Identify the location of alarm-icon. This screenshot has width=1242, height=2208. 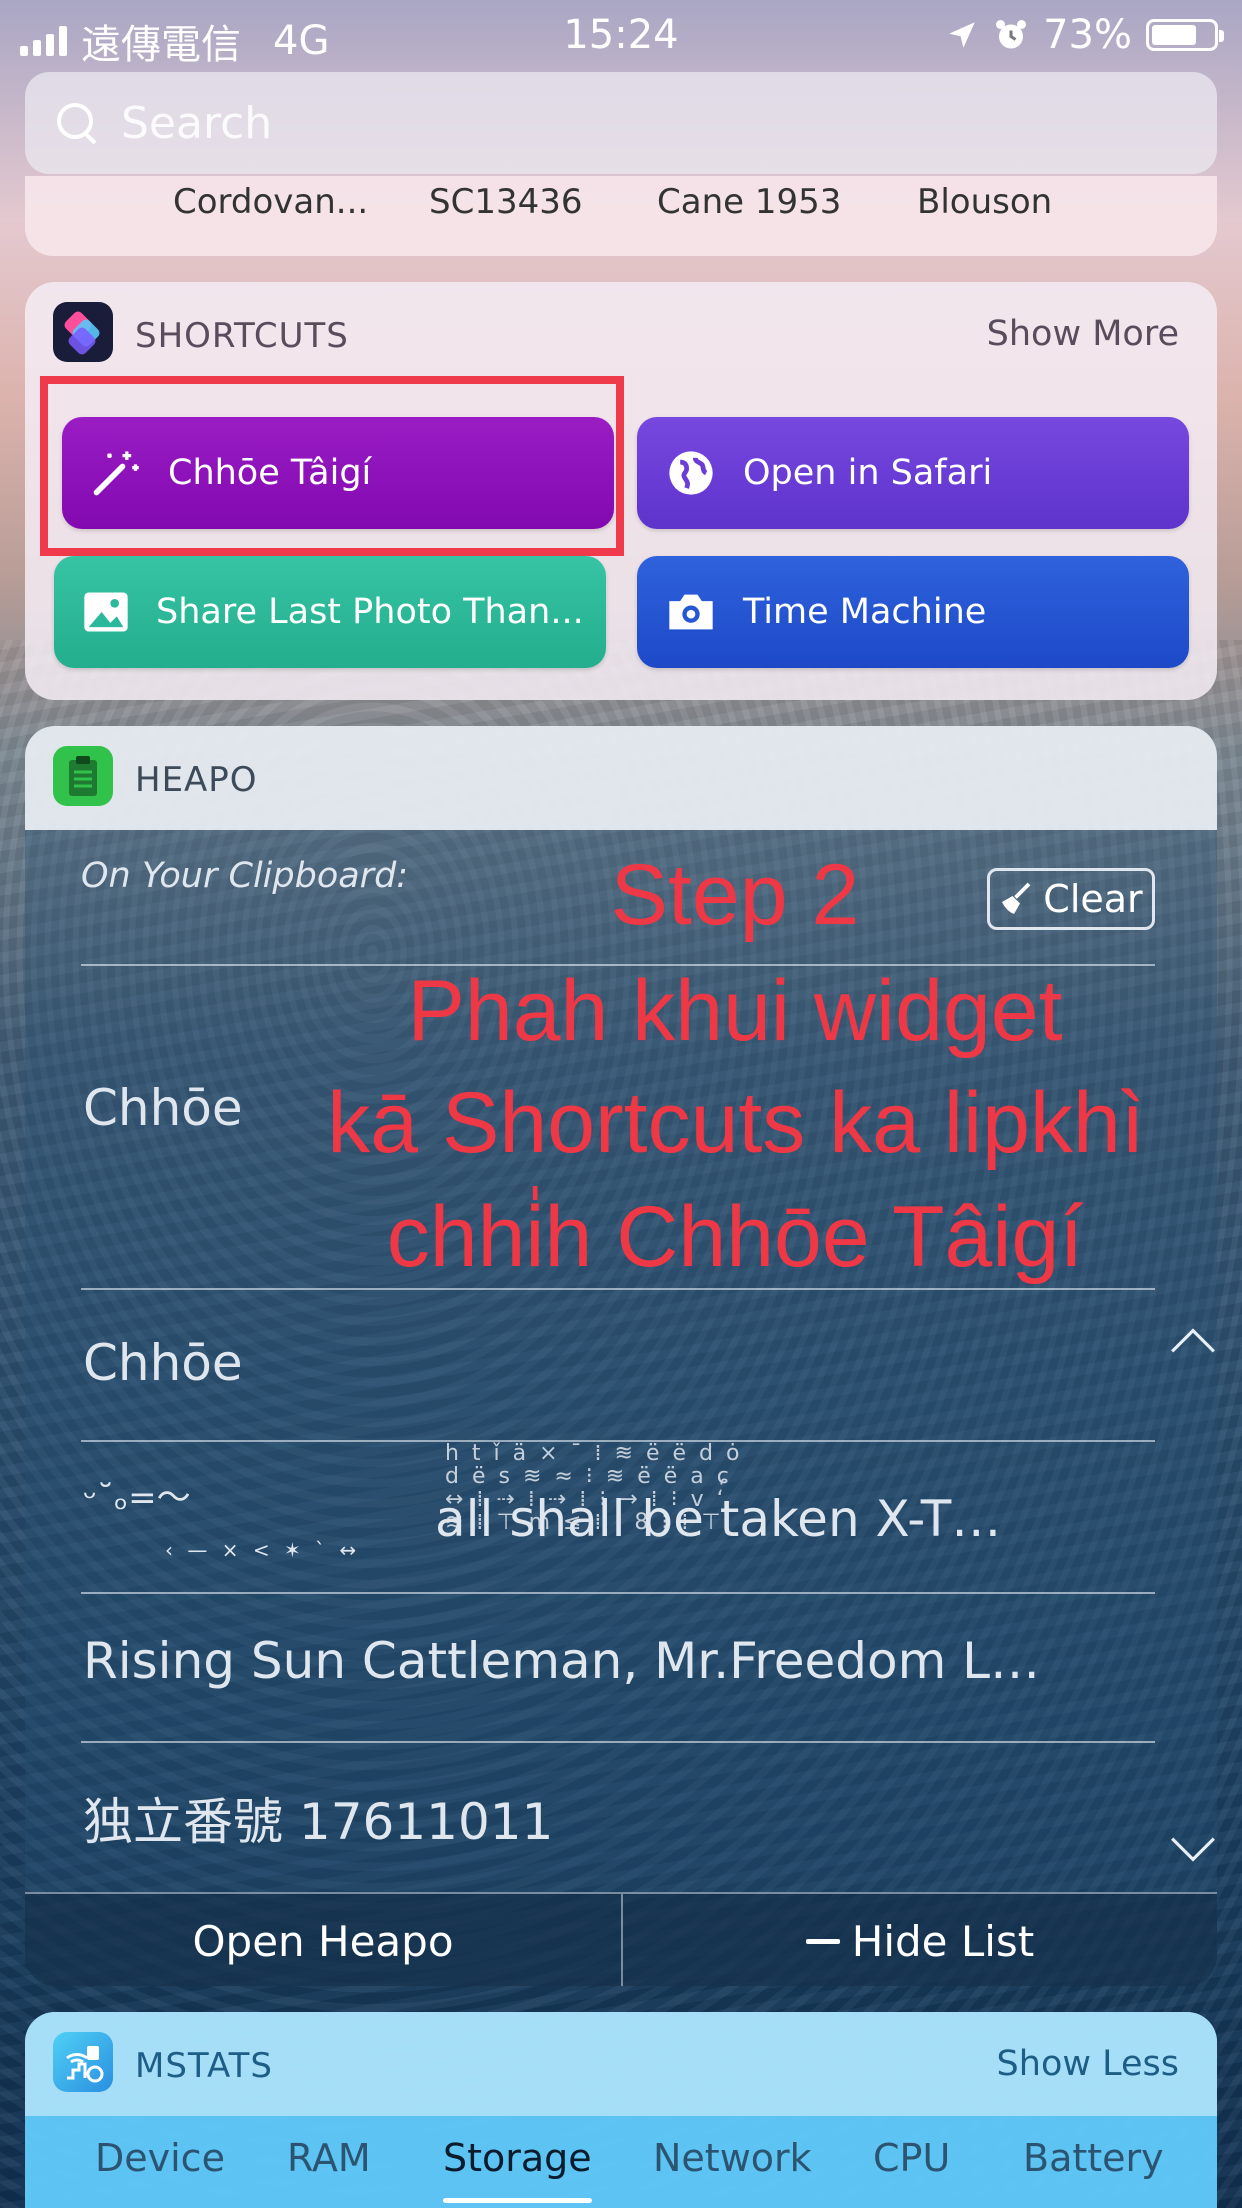
(1011, 34).